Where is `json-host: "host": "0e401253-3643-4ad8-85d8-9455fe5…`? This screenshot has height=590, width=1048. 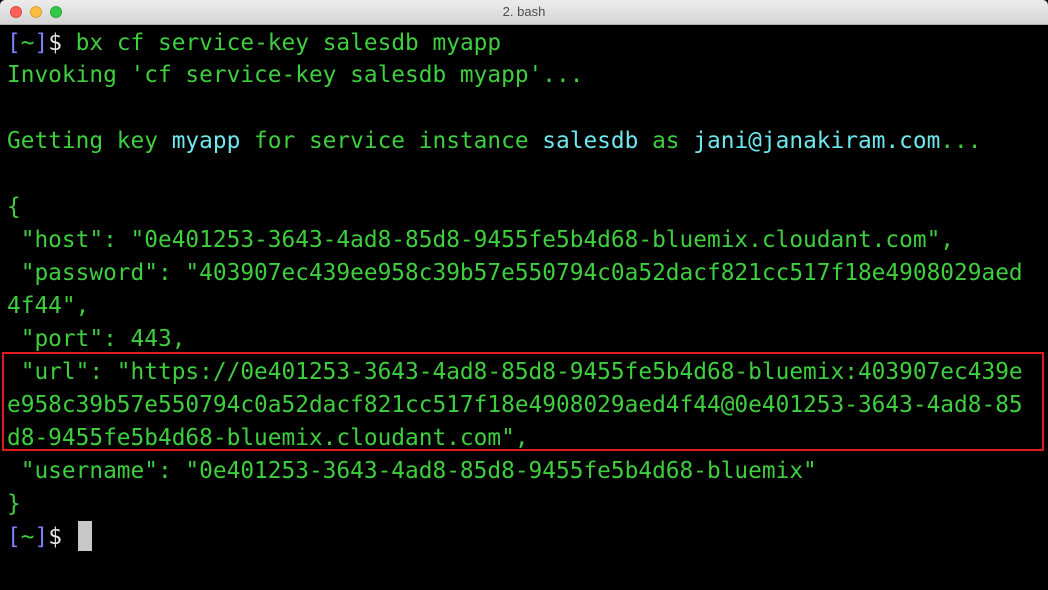
json-host: "host": "0e401253-3643-4ad8-85d8-9455fe5… is located at coordinates (481, 240).